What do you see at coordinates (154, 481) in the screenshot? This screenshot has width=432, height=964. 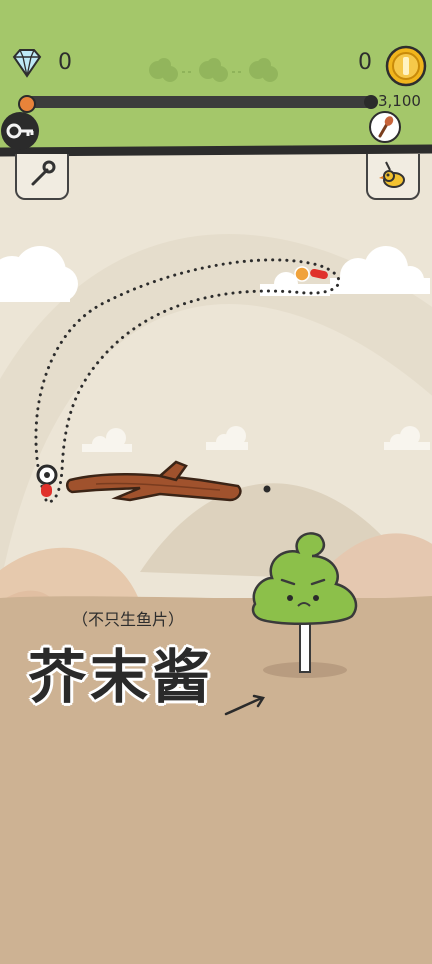 I see `branch-obstacle` at bounding box center [154, 481].